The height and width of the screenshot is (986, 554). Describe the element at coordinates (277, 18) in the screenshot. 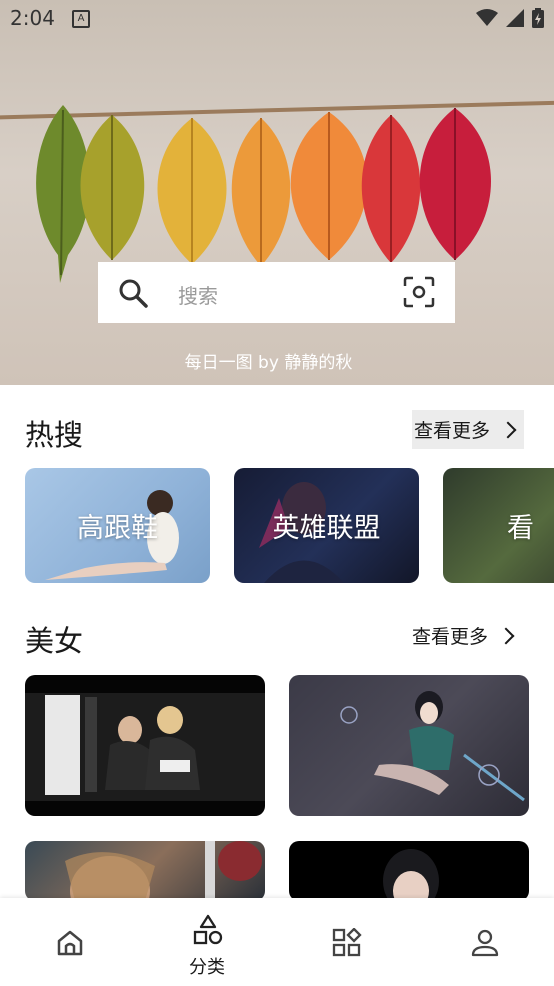

I see `status-bar: 2:04 A` at that location.